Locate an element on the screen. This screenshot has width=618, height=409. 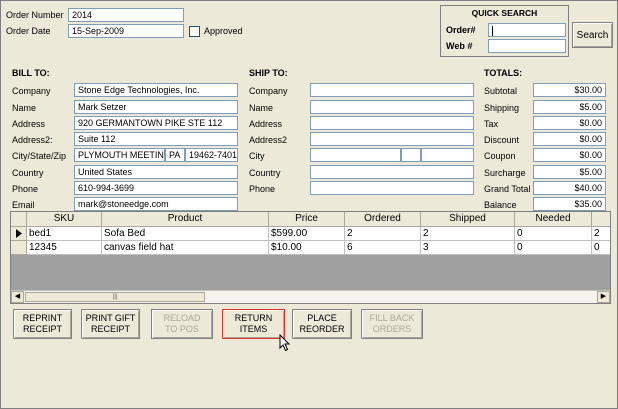
place-reorder-line2: REORDER is located at coordinates (322, 329).